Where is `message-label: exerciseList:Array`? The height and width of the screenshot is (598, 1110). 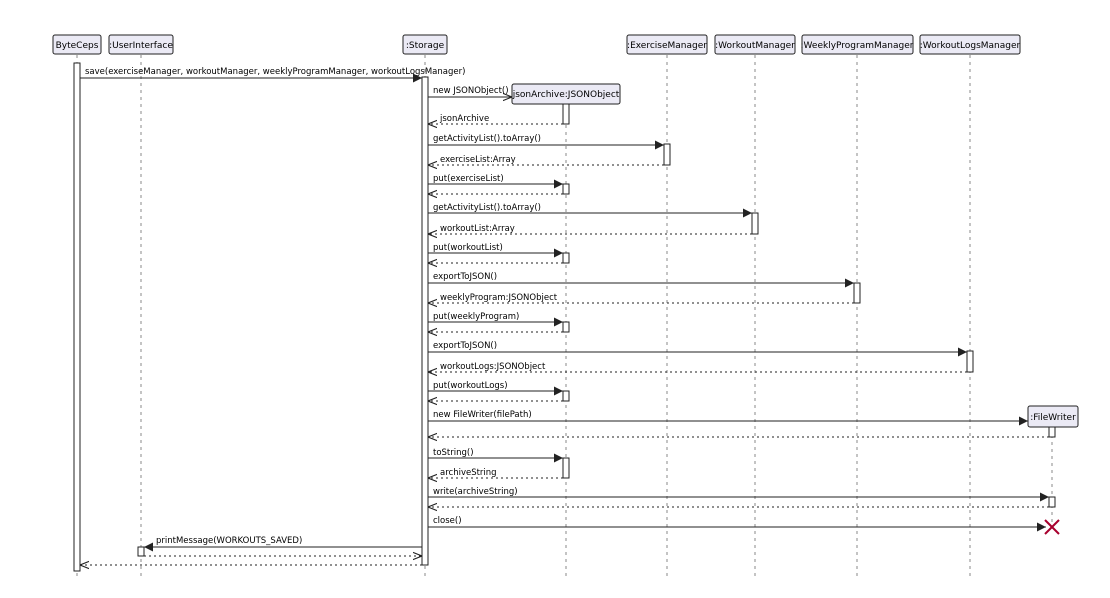
message-label: exerciseList:Array is located at coordinates (478, 160).